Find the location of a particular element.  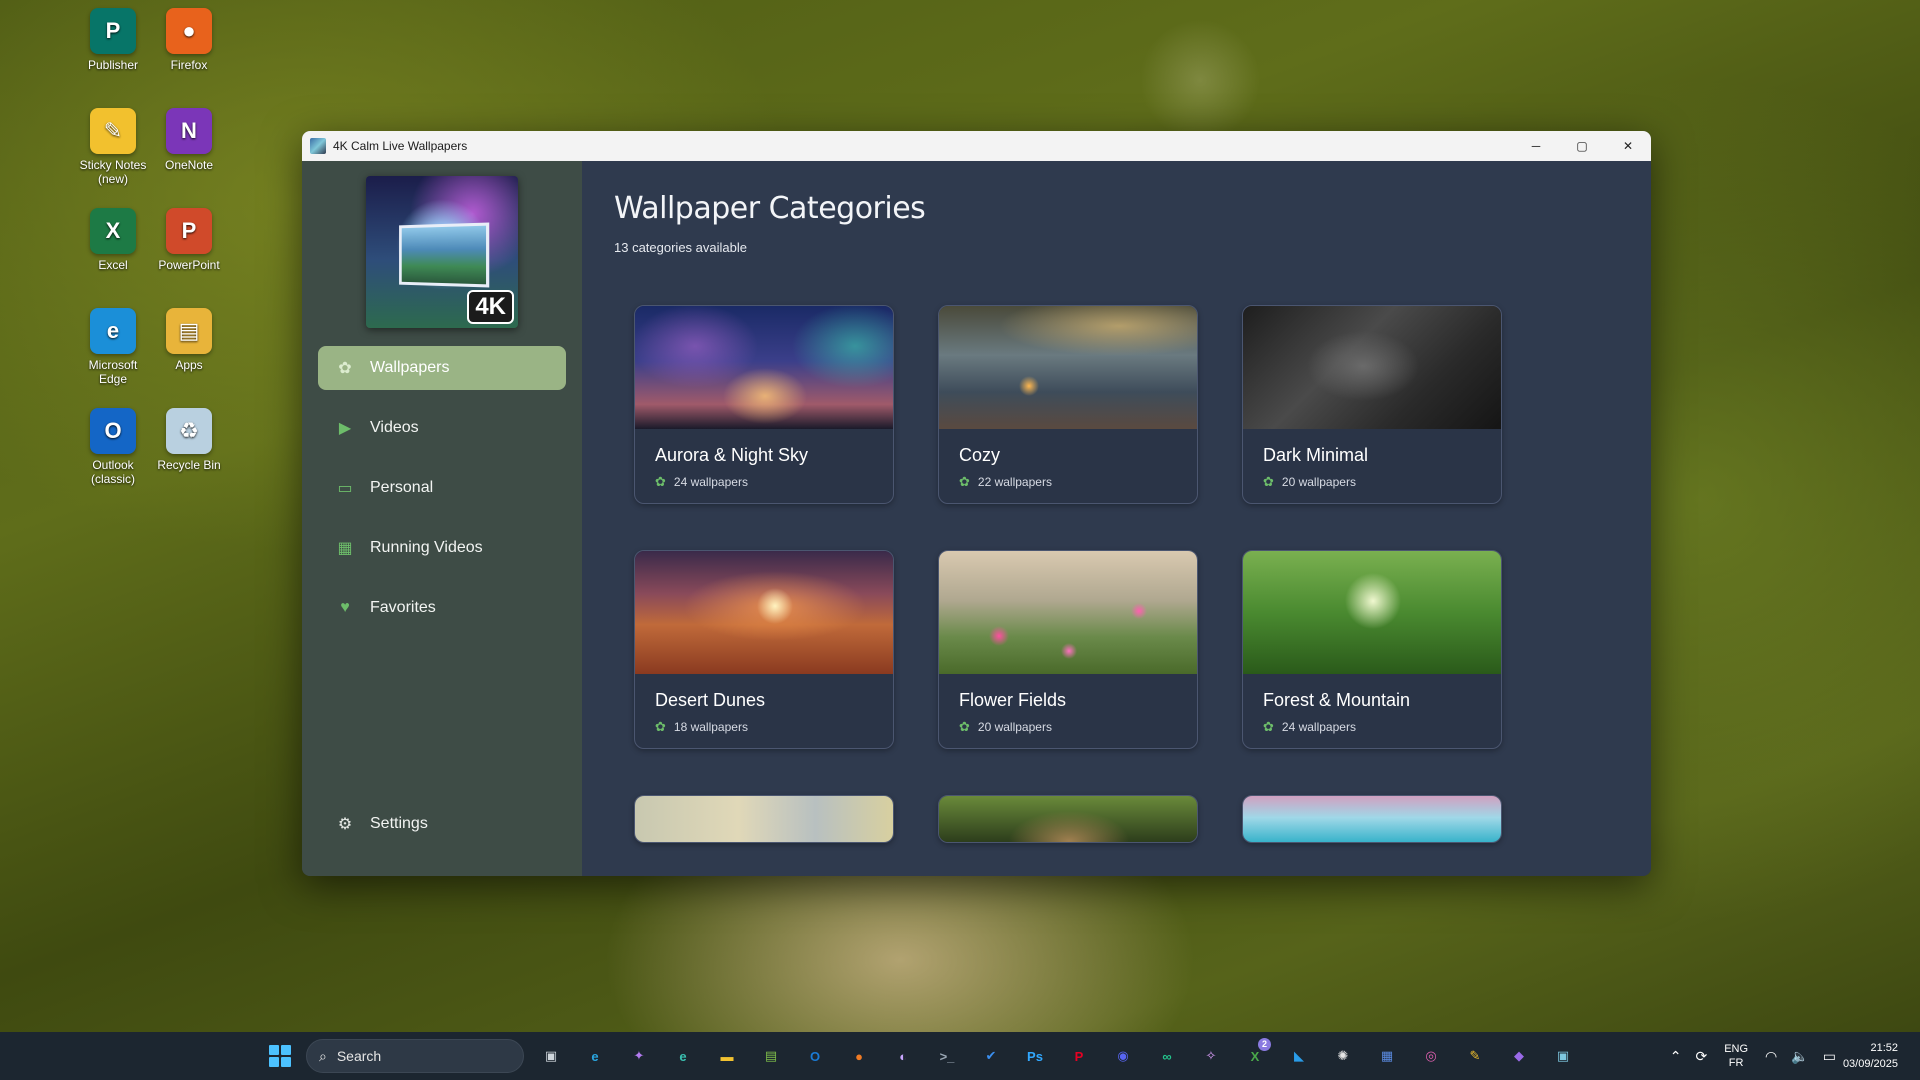

taskbar-app-edge-dev: e is located at coordinates (683, 1056).